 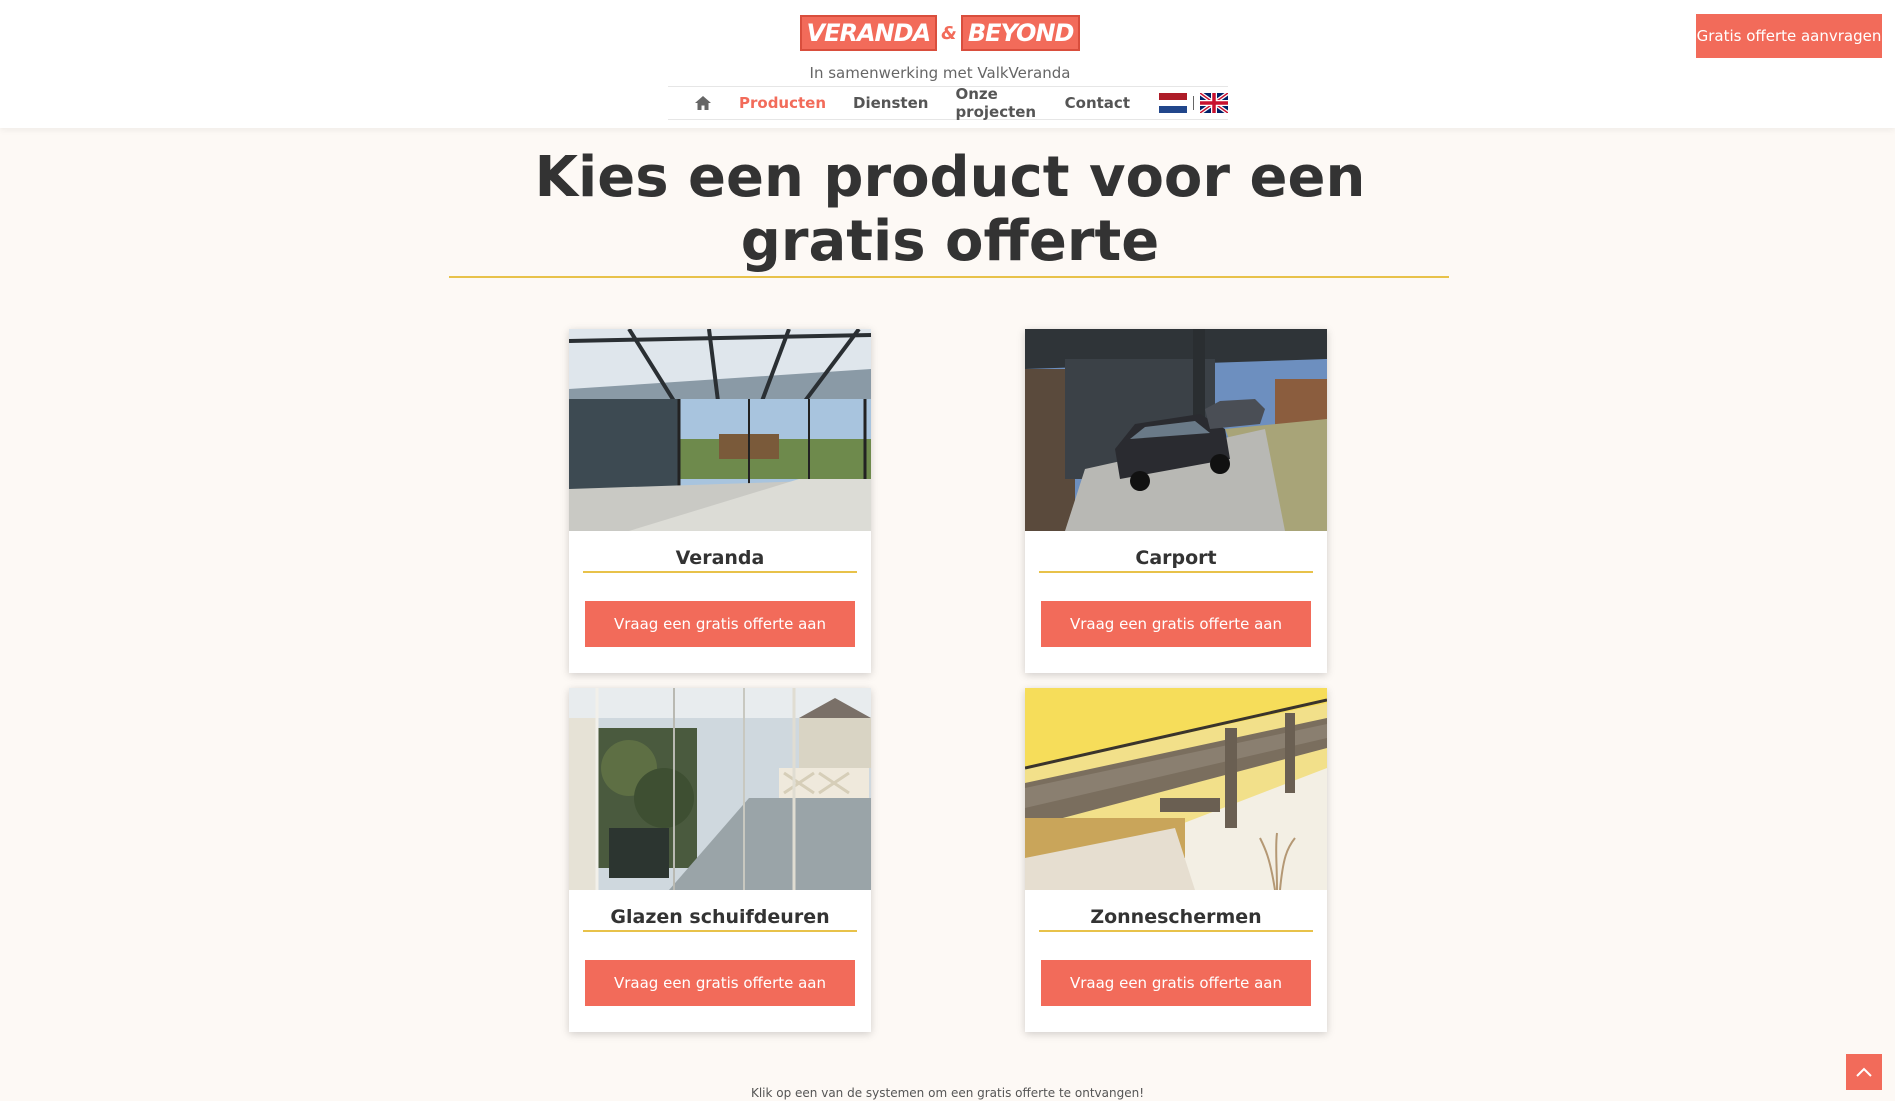 I want to click on zonneschermen-image, so click(x=1176, y=789).